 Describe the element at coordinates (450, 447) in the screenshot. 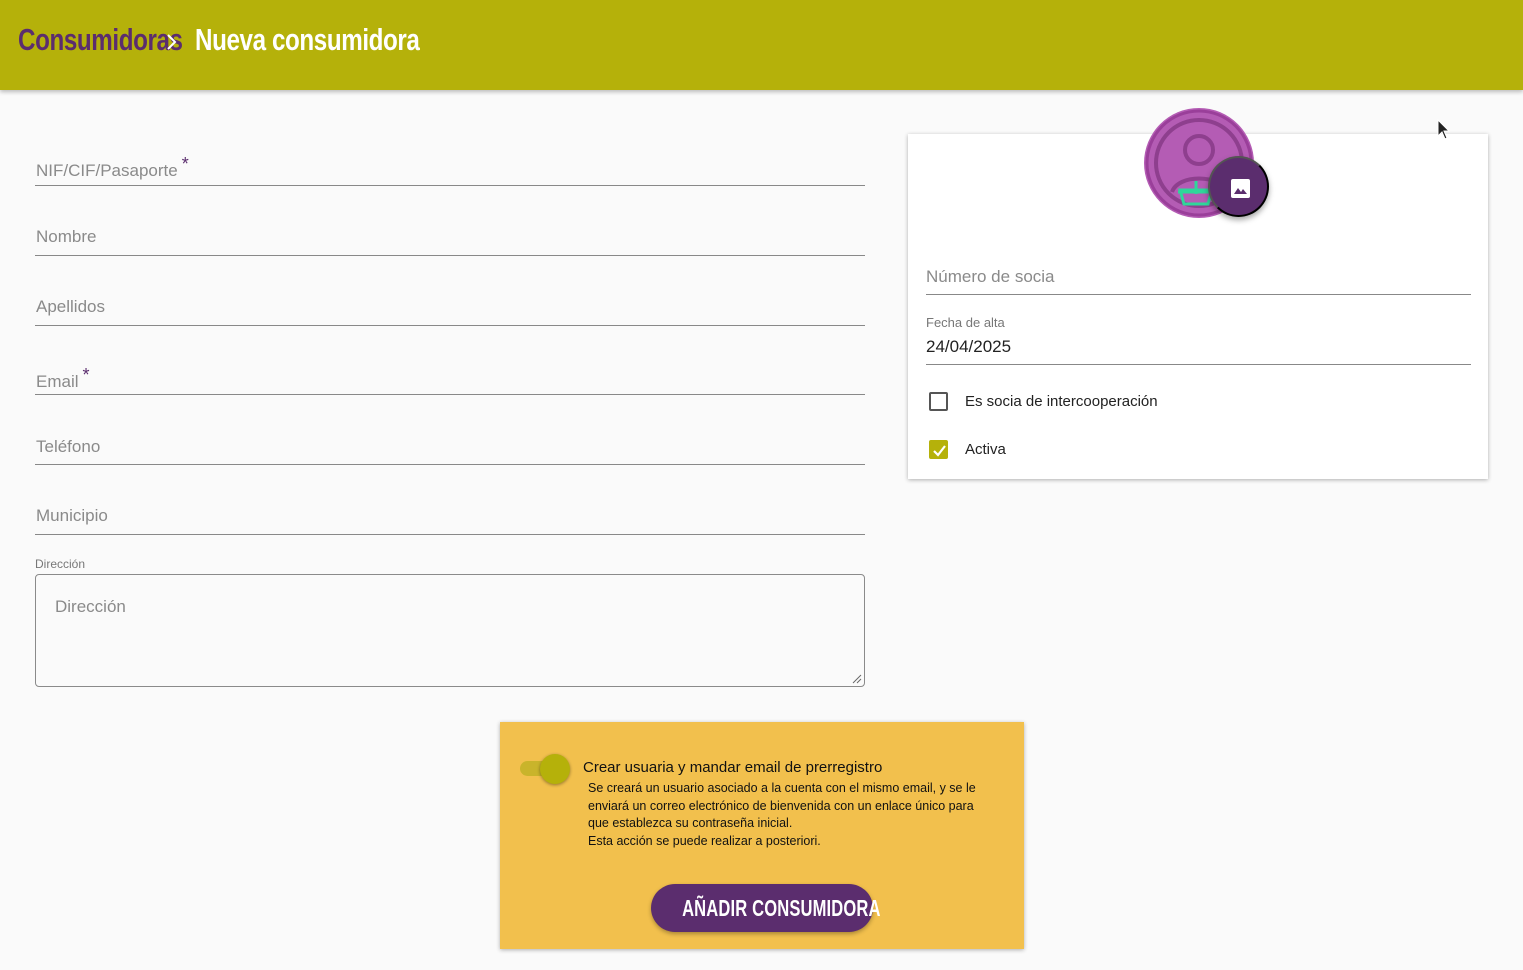

I see `telefono-field: Teléfono` at that location.